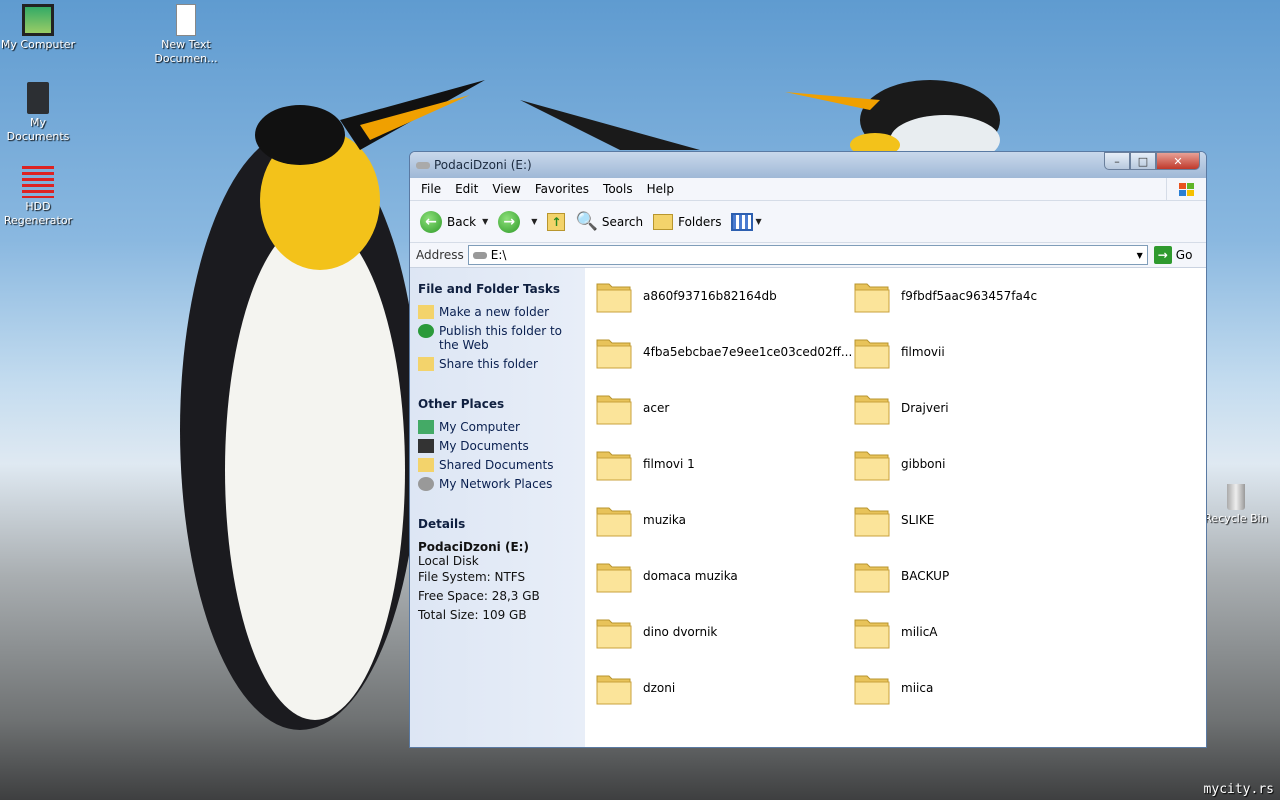  I want to click on menu-file: File, so click(431, 189).